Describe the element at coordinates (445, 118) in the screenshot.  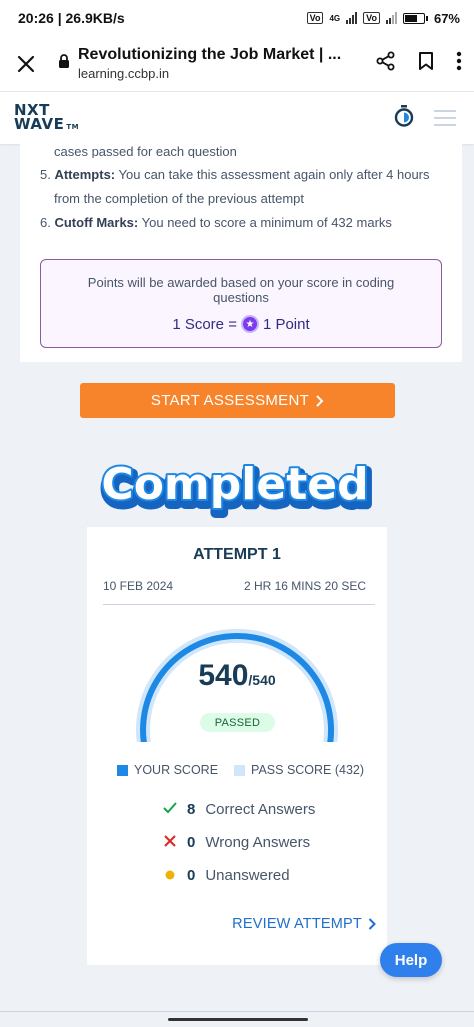
I see `hamburger-menu-icon` at that location.